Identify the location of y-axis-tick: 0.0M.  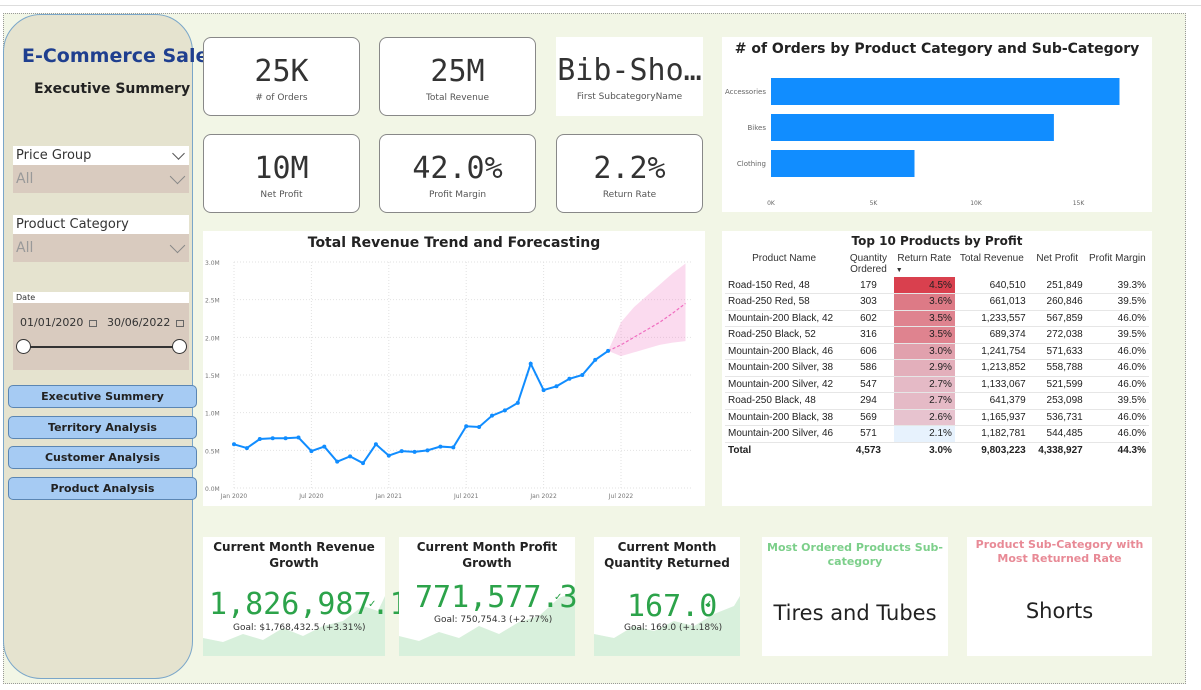
(212, 489).